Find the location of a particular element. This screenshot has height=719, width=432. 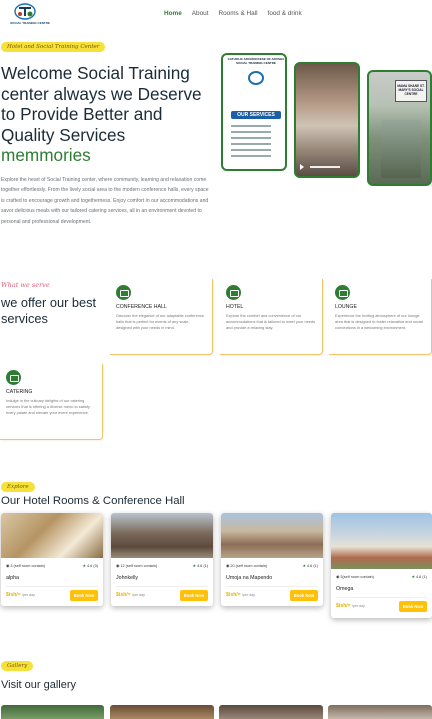

nav-food-drink: food & drink is located at coordinates (285, 13).